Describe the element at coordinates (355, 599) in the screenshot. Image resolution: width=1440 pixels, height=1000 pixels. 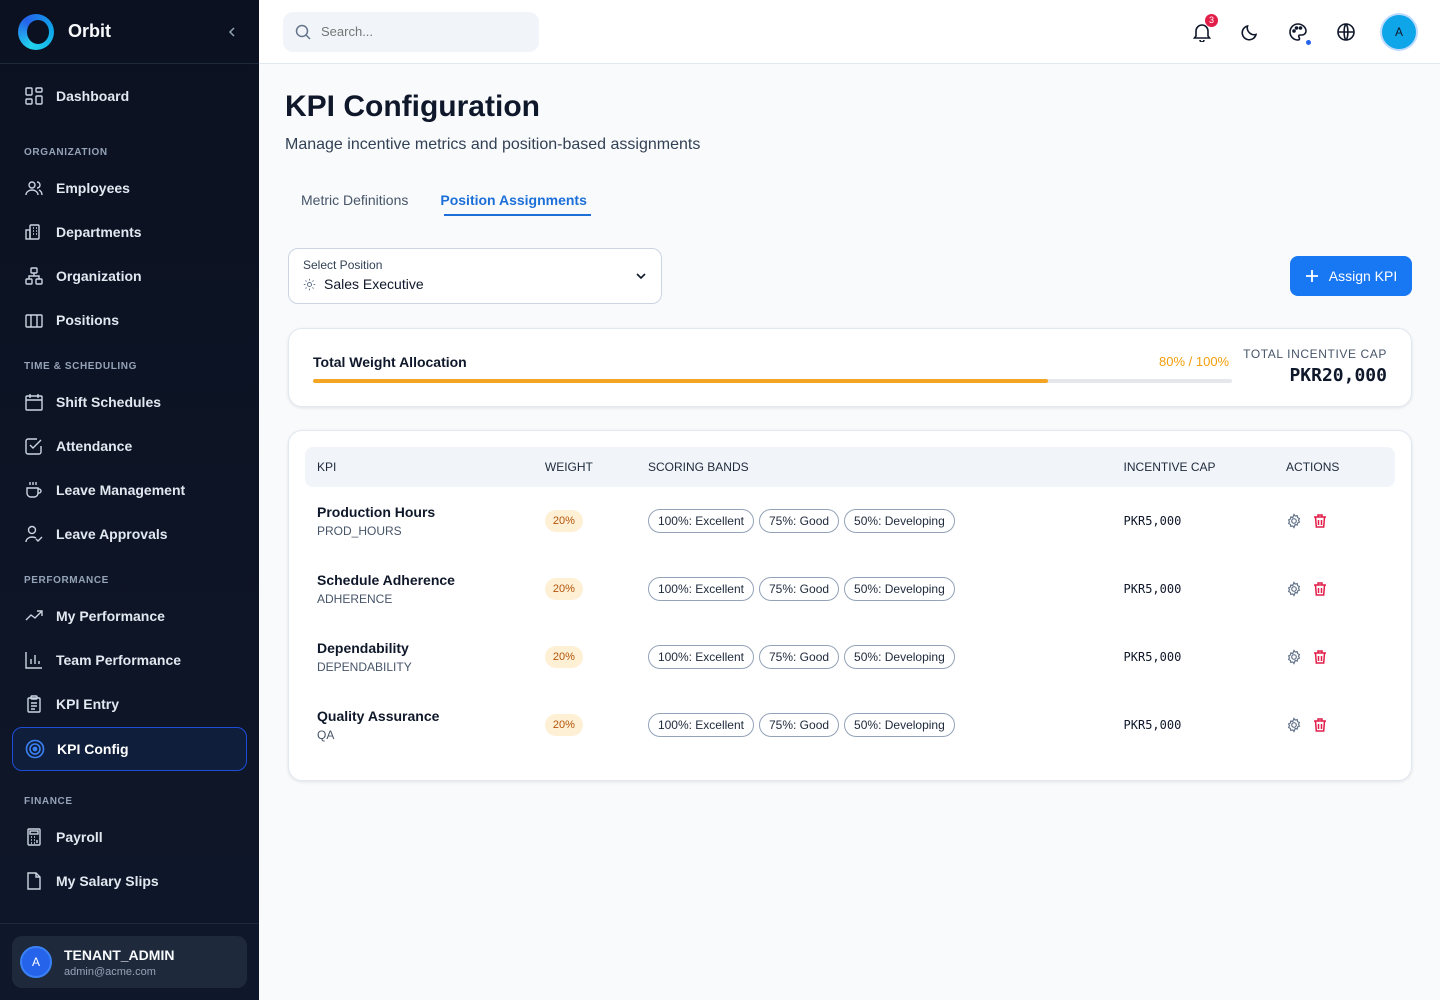
I see `kpi-code: ADHERENCE` at that location.